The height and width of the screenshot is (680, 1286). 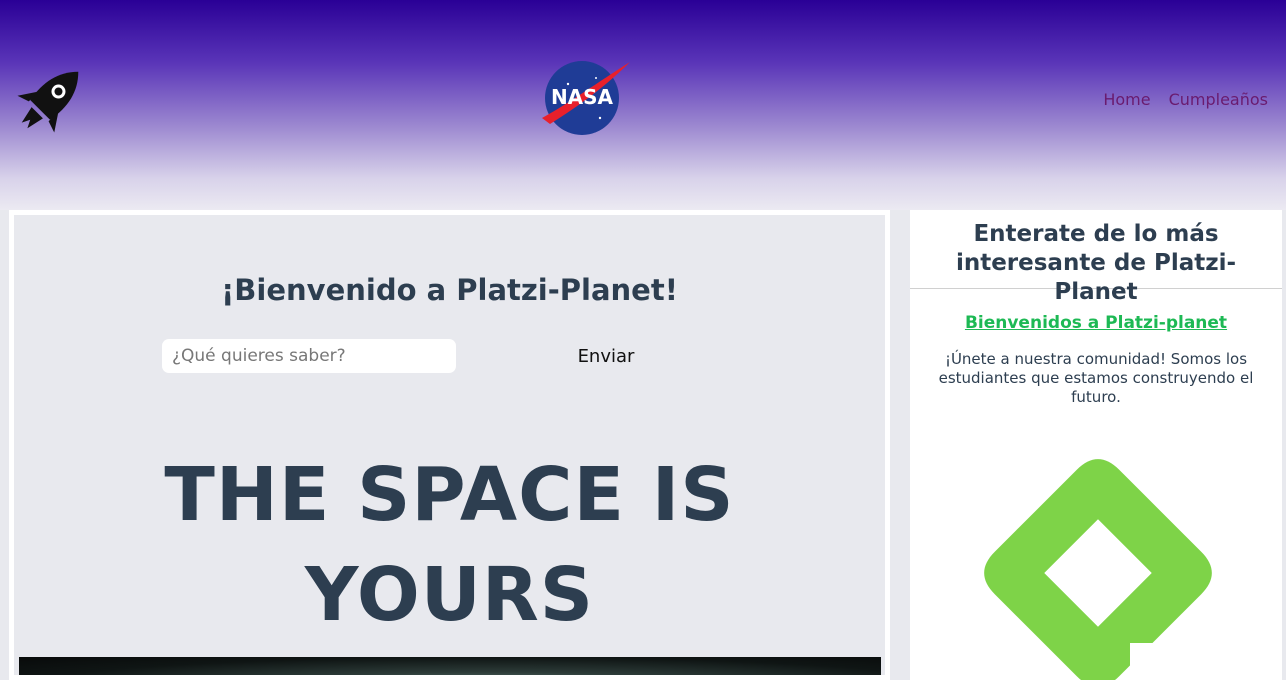 I want to click on space-image, so click(x=450, y=666).